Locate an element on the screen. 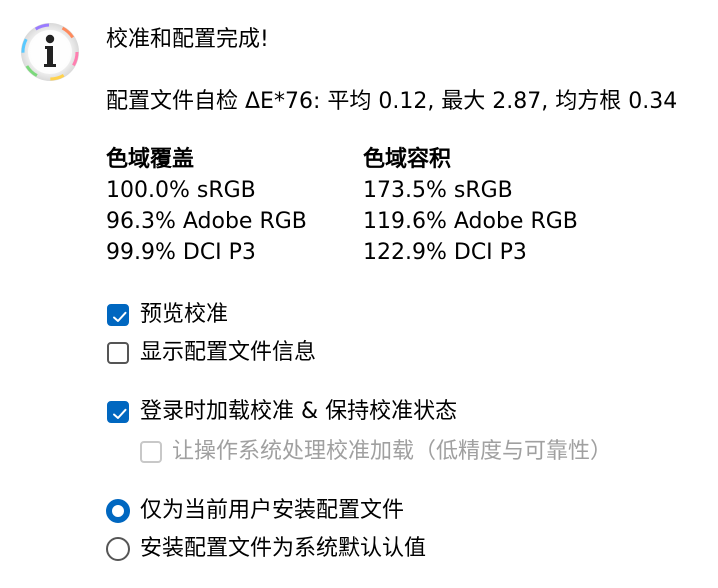 The image size is (718, 588). install-current-user-label: 仅为当前用户安装配置文件 is located at coordinates (272, 511).